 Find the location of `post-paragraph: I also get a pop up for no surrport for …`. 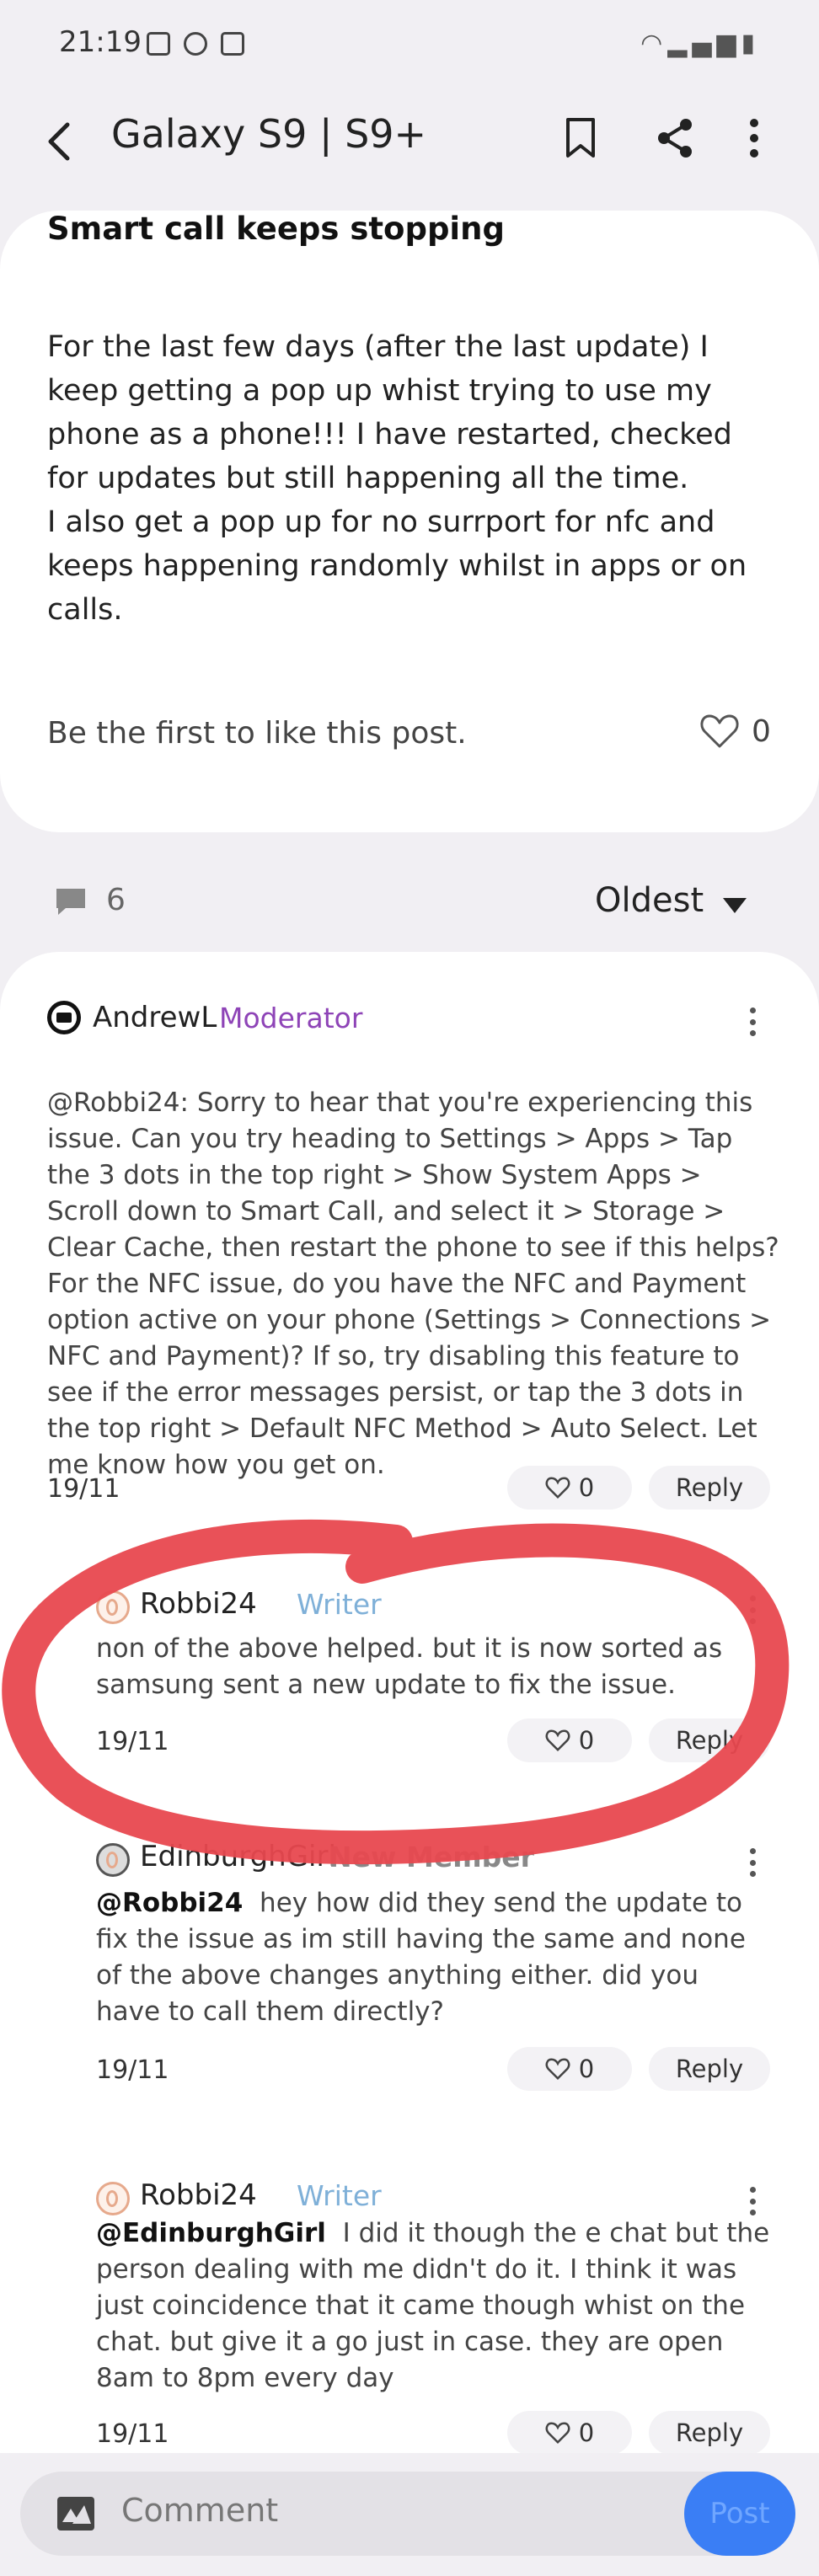

post-paragraph: I also get a pop up for no surrport for … is located at coordinates (397, 566).